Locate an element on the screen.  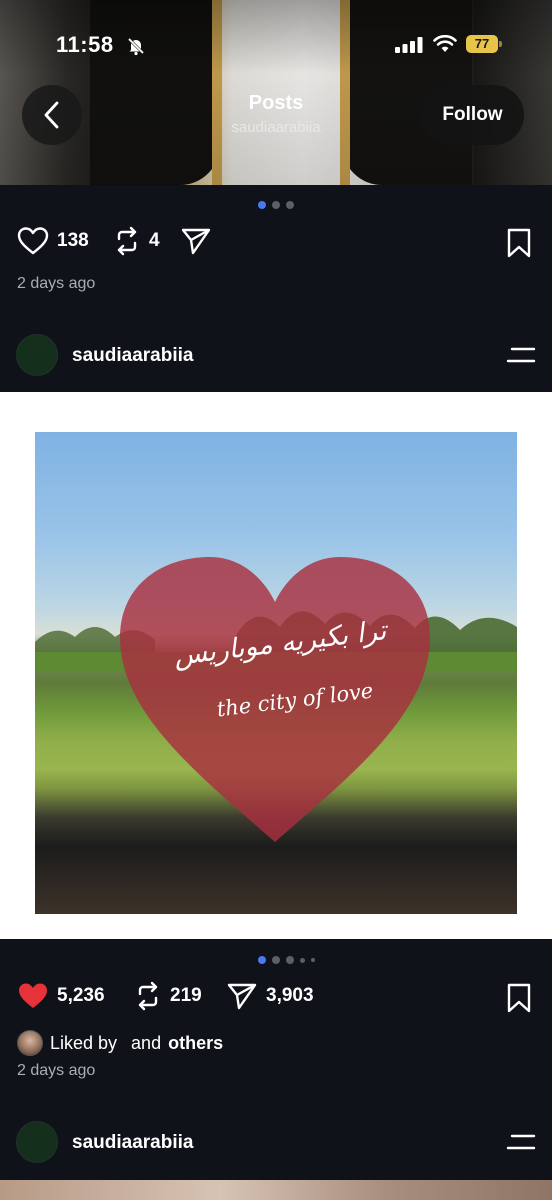
like-button: 5,236 is located at coordinates (61, 996).